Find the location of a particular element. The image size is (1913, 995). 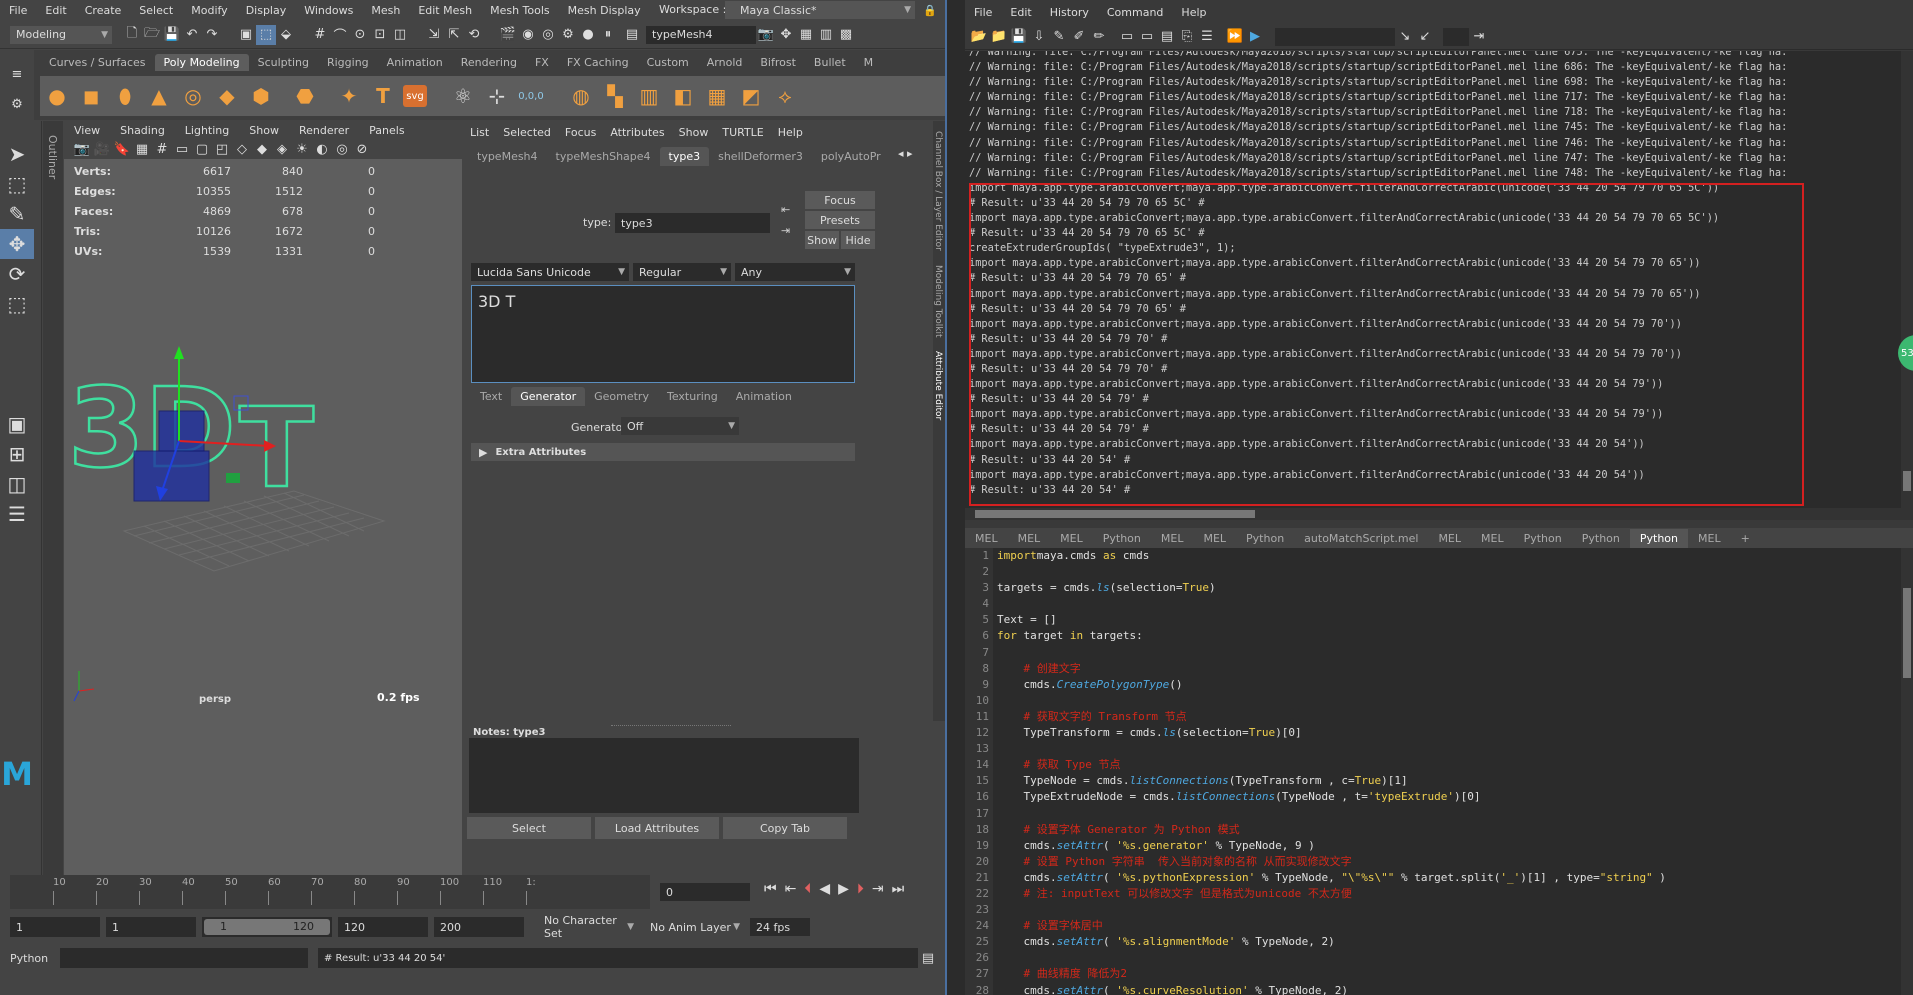

platonic-icon: ⬣ is located at coordinates (305, 96).